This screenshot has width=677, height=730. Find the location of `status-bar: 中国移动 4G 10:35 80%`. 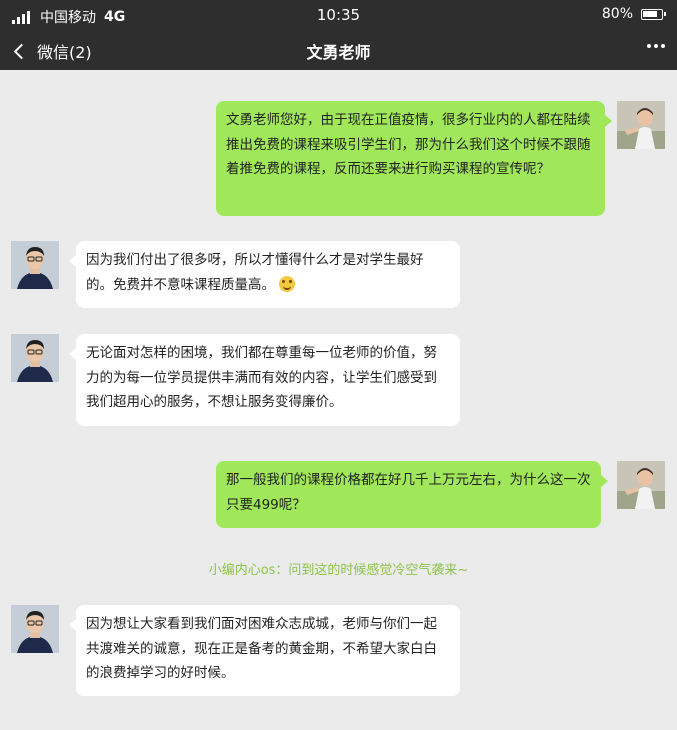

status-bar: 中国移动 4G 10:35 80% is located at coordinates (338, 15).